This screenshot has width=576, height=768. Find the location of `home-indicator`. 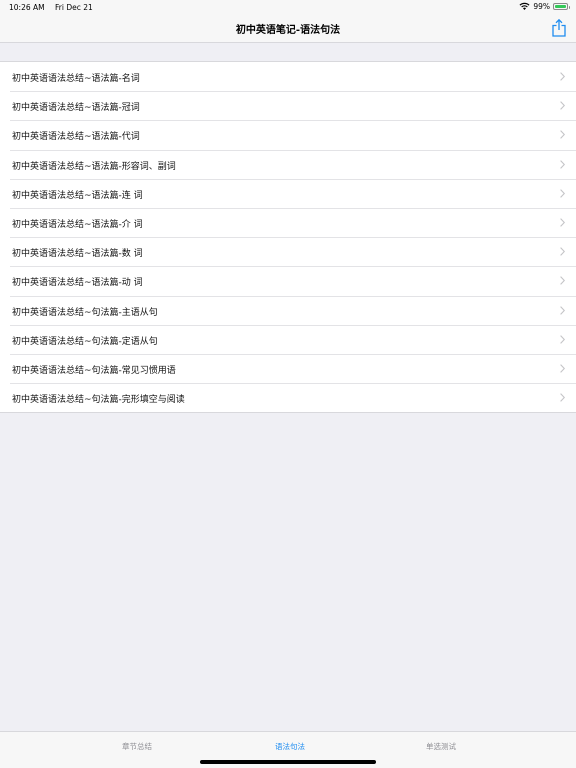

home-indicator is located at coordinates (288, 762).